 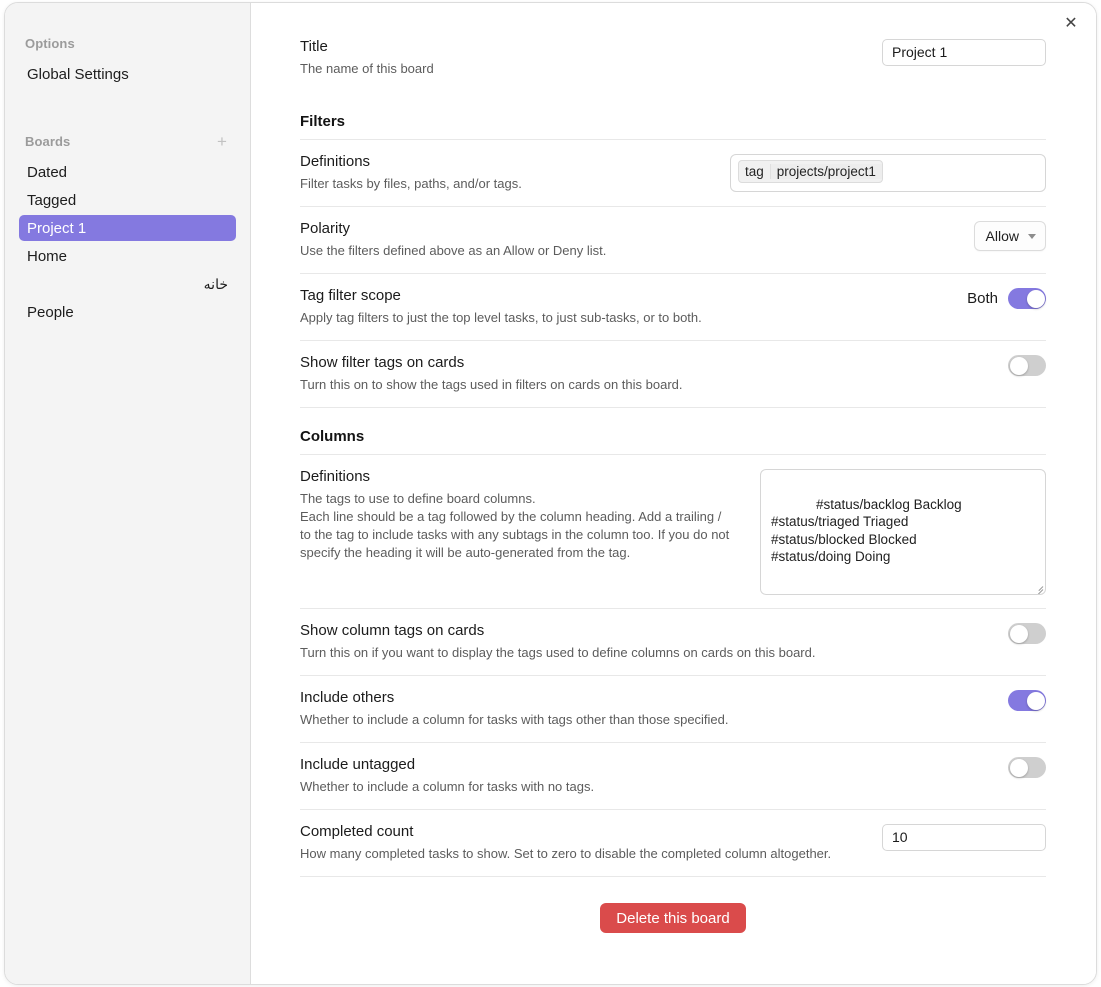 I want to click on board-title-input: Project 1, so click(x=964, y=52).